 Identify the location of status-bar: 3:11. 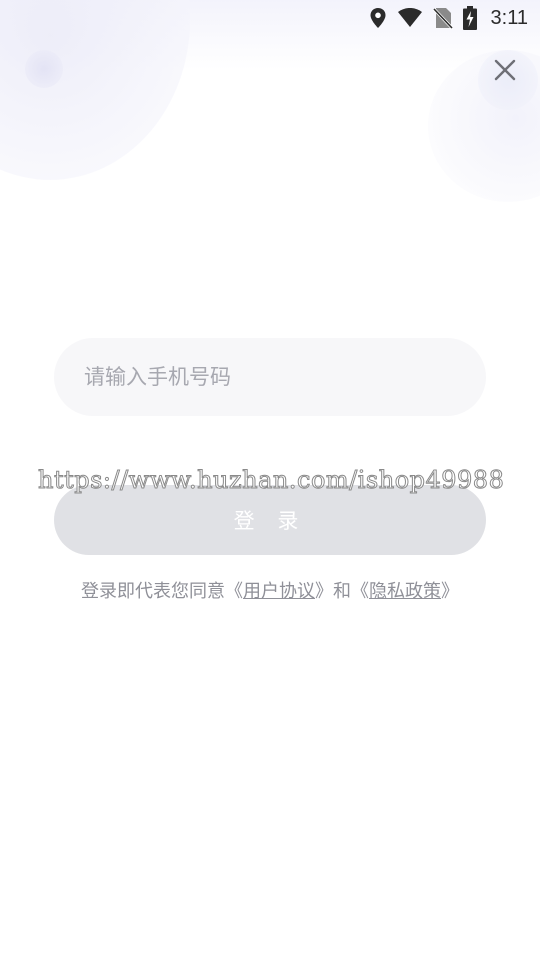
(448, 18).